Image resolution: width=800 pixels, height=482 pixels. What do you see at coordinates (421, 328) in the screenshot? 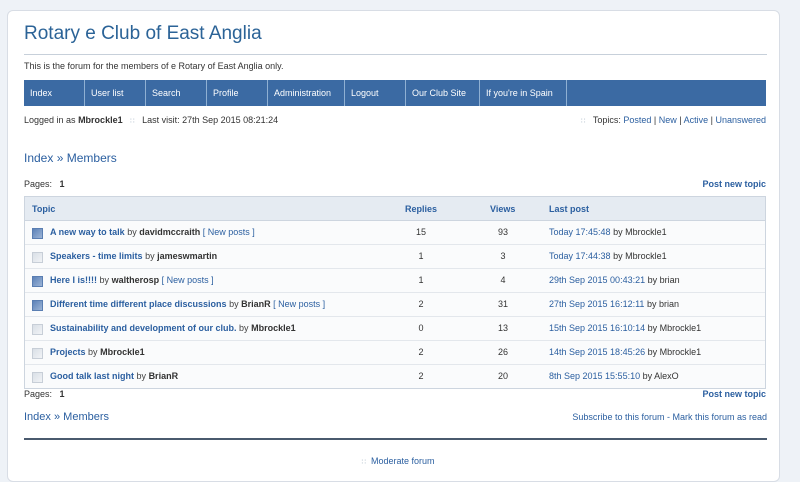
I see `replies-count: 0` at bounding box center [421, 328].